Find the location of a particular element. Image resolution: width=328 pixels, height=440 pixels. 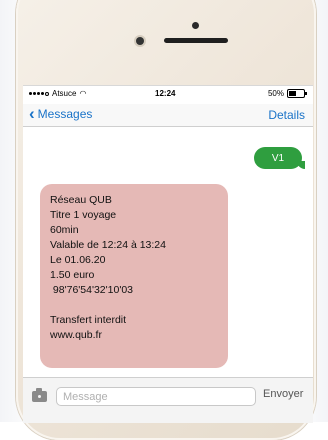

status-right: 50% is located at coordinates (287, 93).